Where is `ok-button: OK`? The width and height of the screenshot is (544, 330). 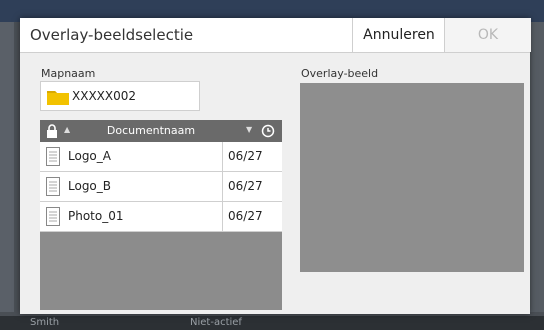 ok-button: OK is located at coordinates (487, 35).